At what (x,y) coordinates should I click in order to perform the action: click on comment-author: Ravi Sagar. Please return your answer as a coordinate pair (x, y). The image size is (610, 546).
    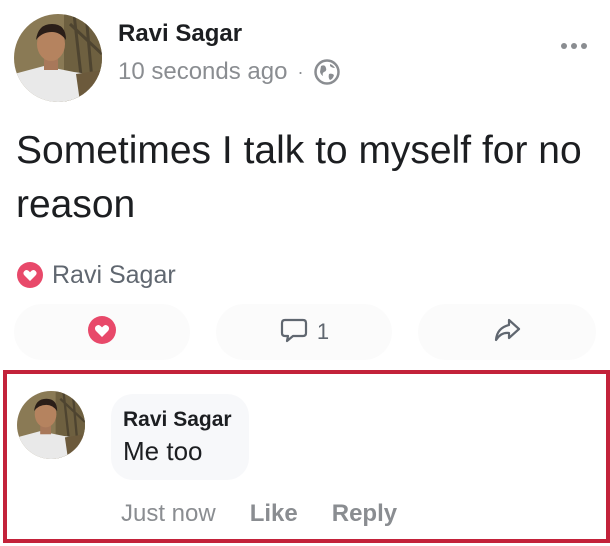
    Looking at the image, I should click on (177, 420).